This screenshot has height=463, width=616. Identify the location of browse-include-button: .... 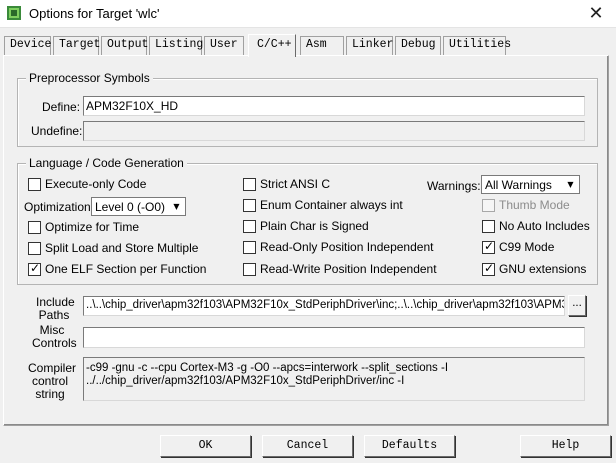
(577, 305).